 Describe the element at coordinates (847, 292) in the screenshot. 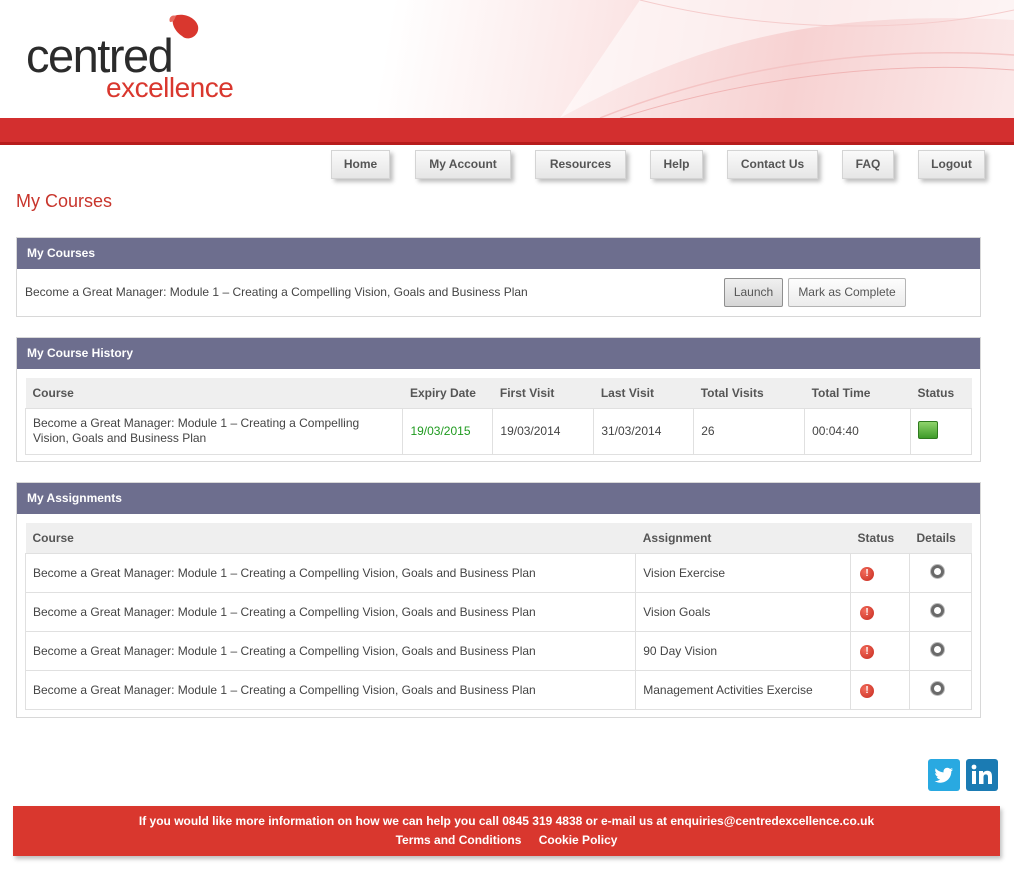

I see `mark-as-complete-button: Mark as Complete` at that location.